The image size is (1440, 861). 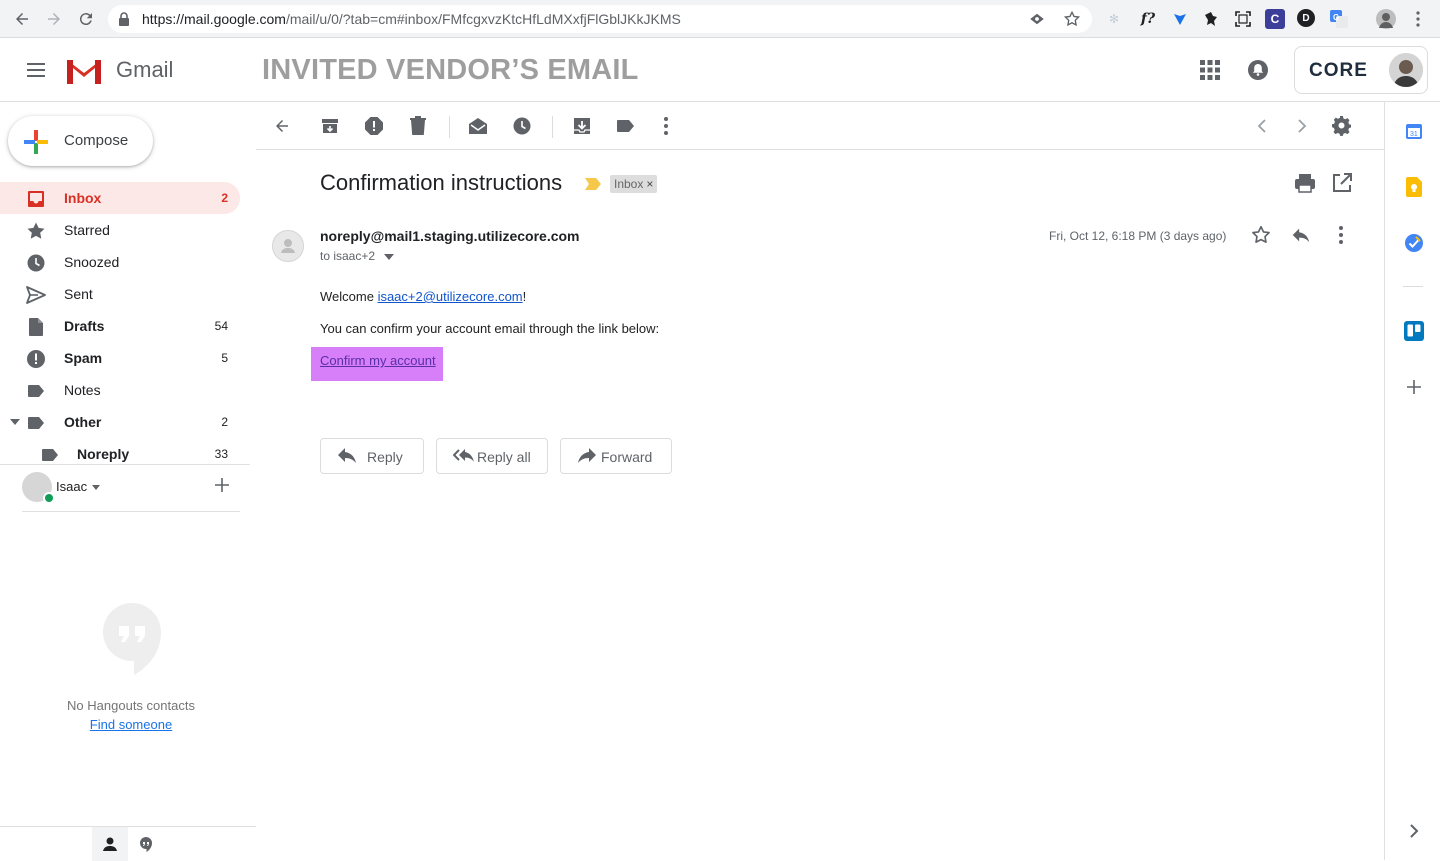 I want to click on online-status-dot, so click(x=49, y=498).